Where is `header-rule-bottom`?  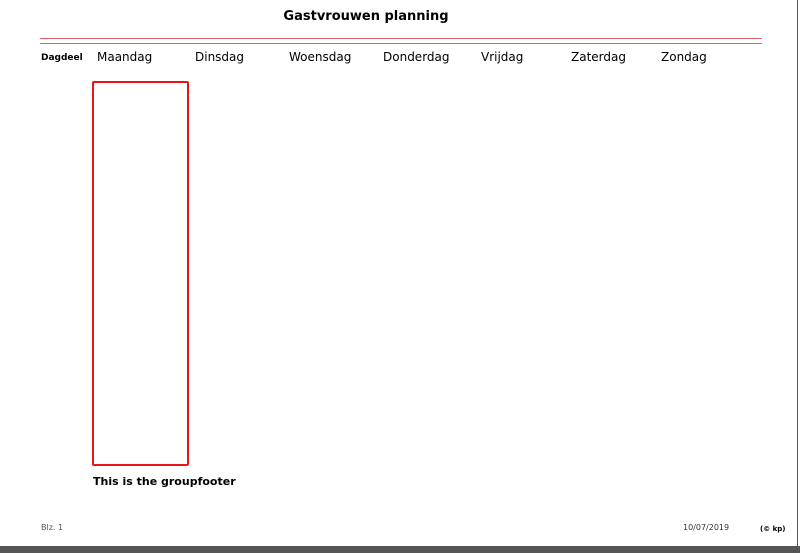
header-rule-bottom is located at coordinates (401, 43).